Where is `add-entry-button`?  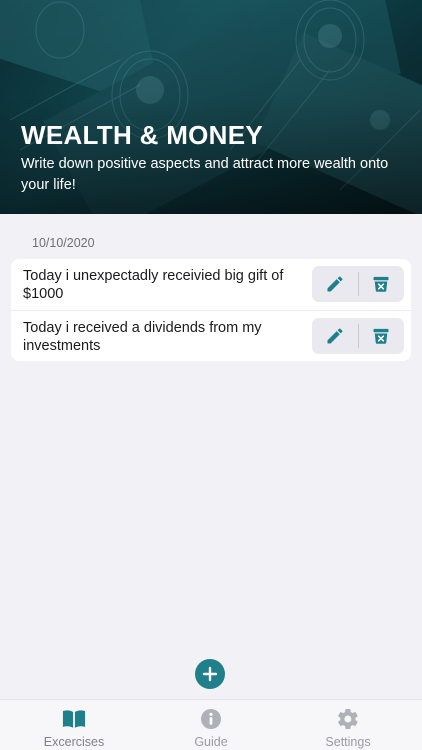 add-entry-button is located at coordinates (210, 674).